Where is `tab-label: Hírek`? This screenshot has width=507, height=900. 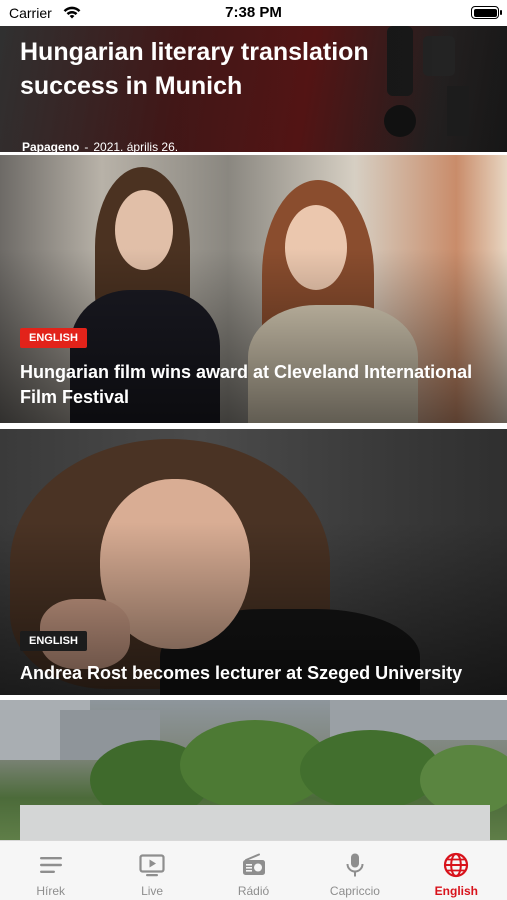 tab-label: Hírek is located at coordinates (51, 891).